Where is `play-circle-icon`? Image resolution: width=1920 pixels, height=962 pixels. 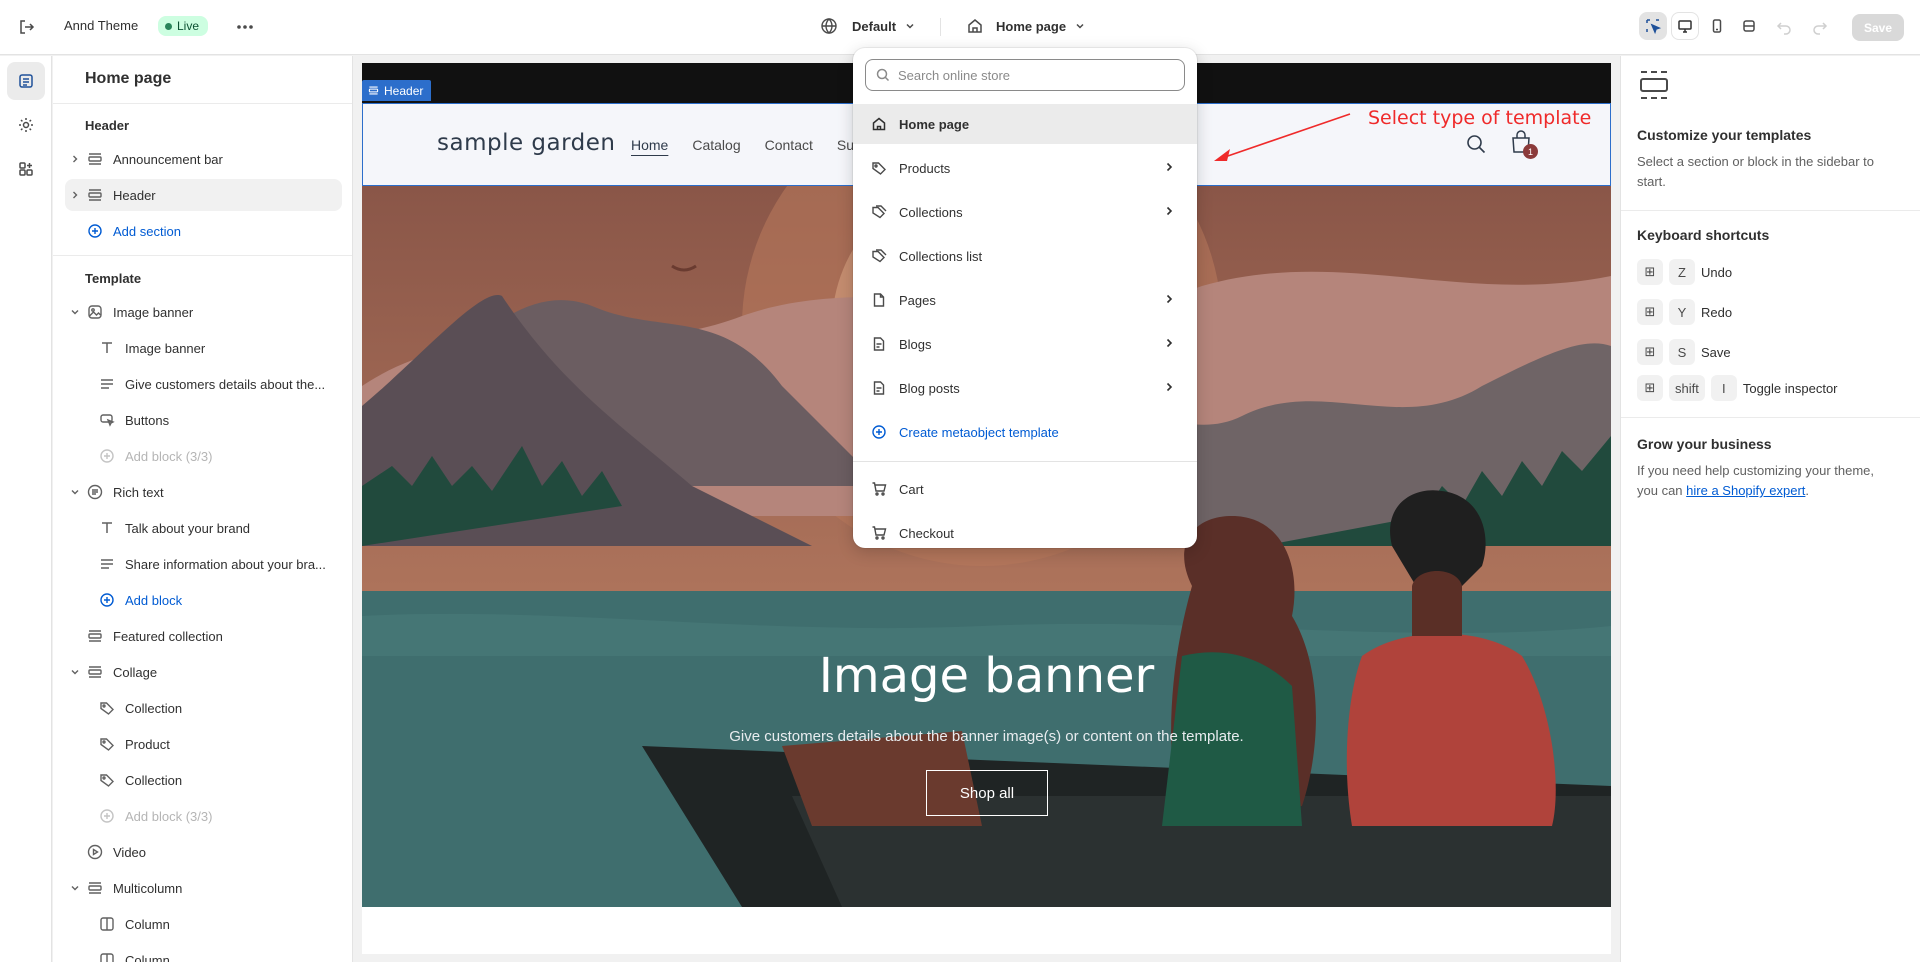
play-circle-icon is located at coordinates (95, 852).